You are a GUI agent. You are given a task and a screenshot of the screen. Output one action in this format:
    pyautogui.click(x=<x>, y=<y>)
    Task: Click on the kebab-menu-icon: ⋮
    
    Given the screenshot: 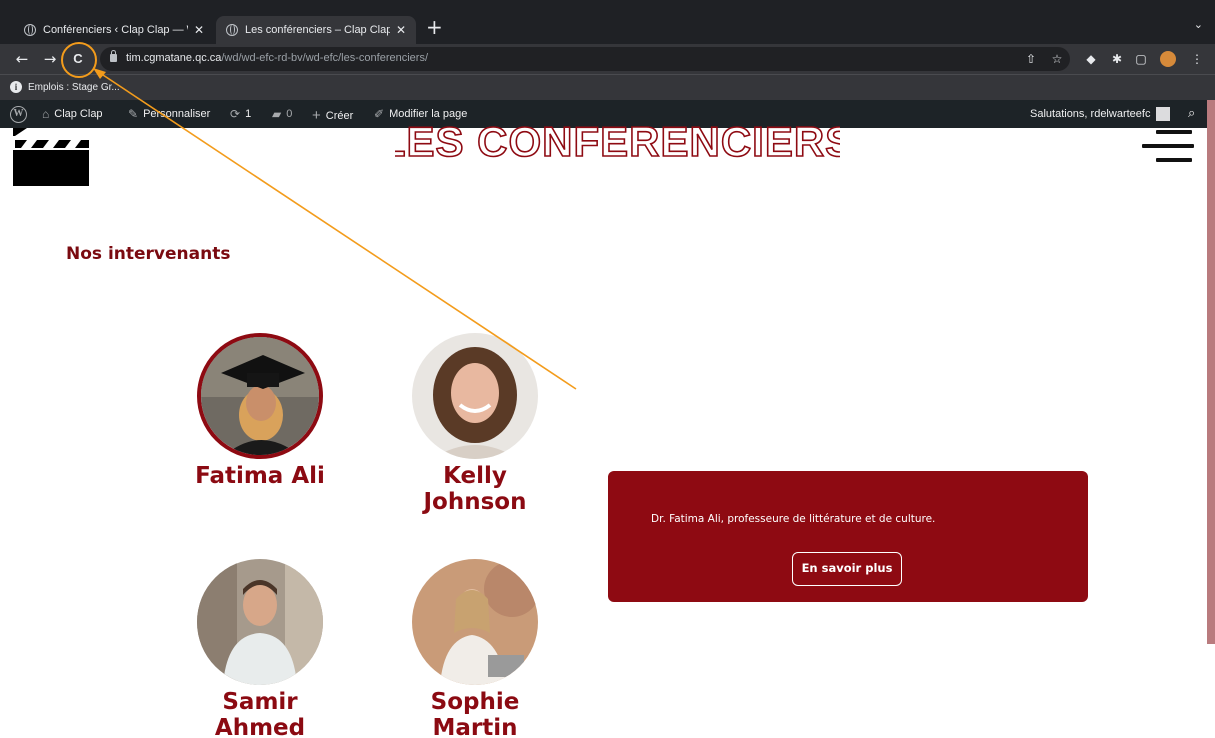 What is the action you would take?
    pyautogui.click(x=1197, y=59)
    